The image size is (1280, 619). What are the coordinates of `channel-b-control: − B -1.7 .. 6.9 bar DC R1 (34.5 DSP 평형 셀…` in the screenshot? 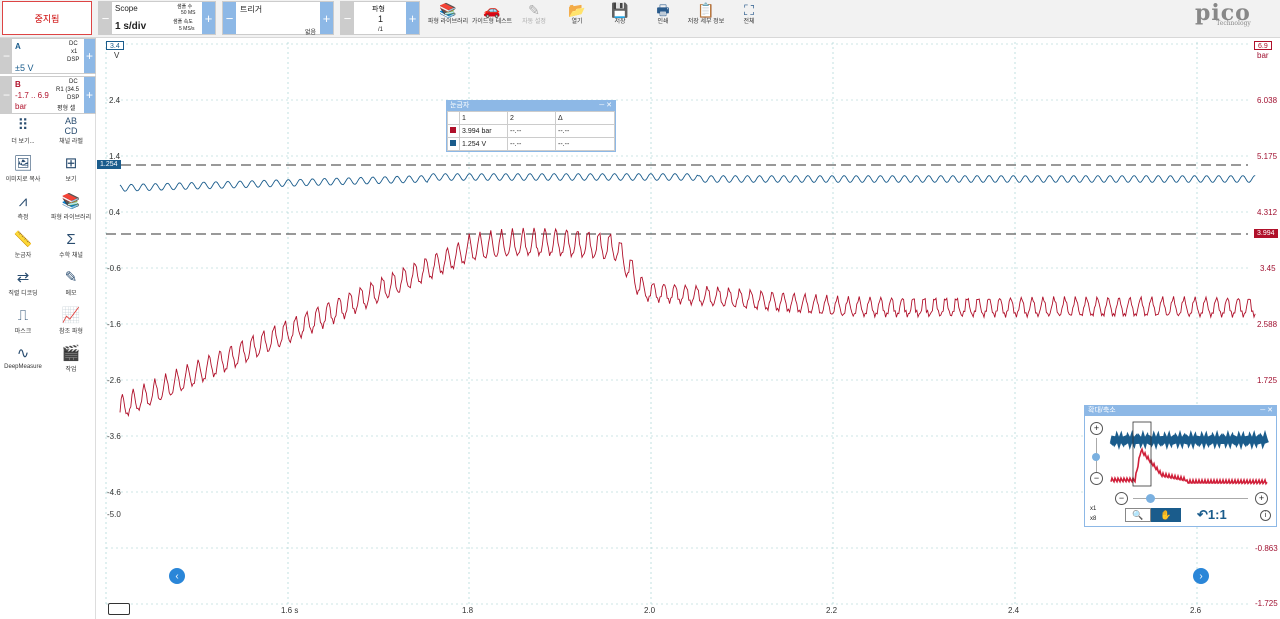 It's located at (48, 95).